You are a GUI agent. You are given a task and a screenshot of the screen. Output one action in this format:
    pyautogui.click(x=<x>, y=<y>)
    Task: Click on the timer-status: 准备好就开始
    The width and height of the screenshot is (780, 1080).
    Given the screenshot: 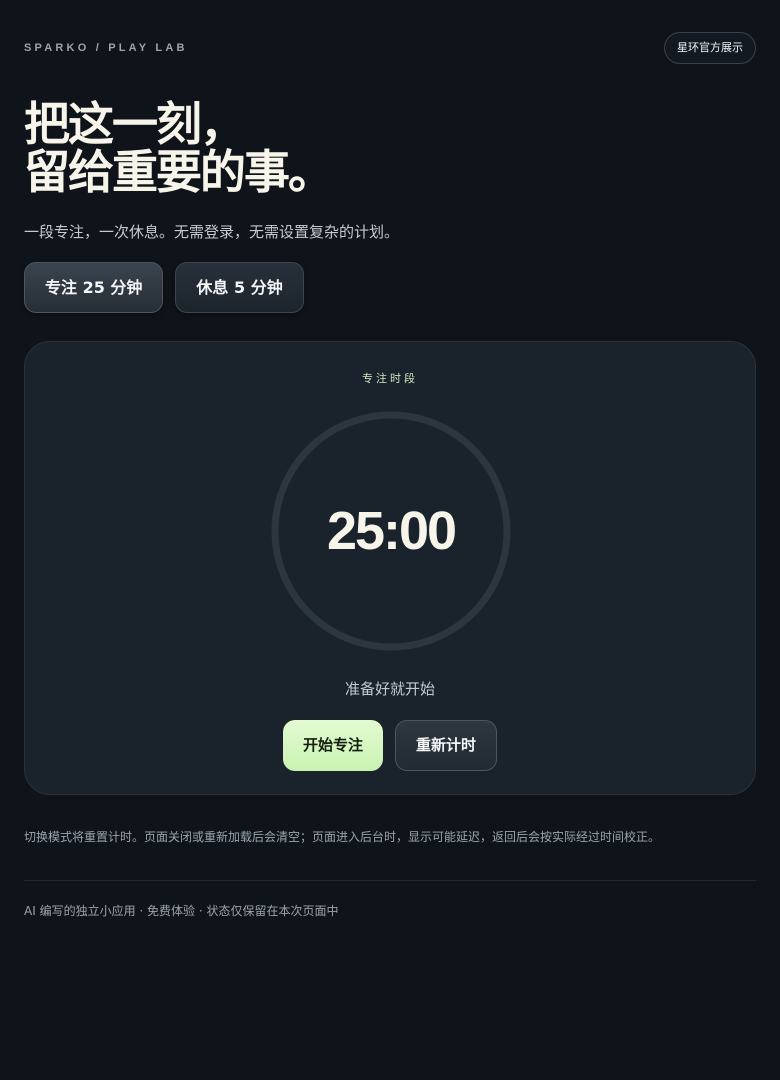 What is the action you would take?
    pyautogui.click(x=389, y=689)
    